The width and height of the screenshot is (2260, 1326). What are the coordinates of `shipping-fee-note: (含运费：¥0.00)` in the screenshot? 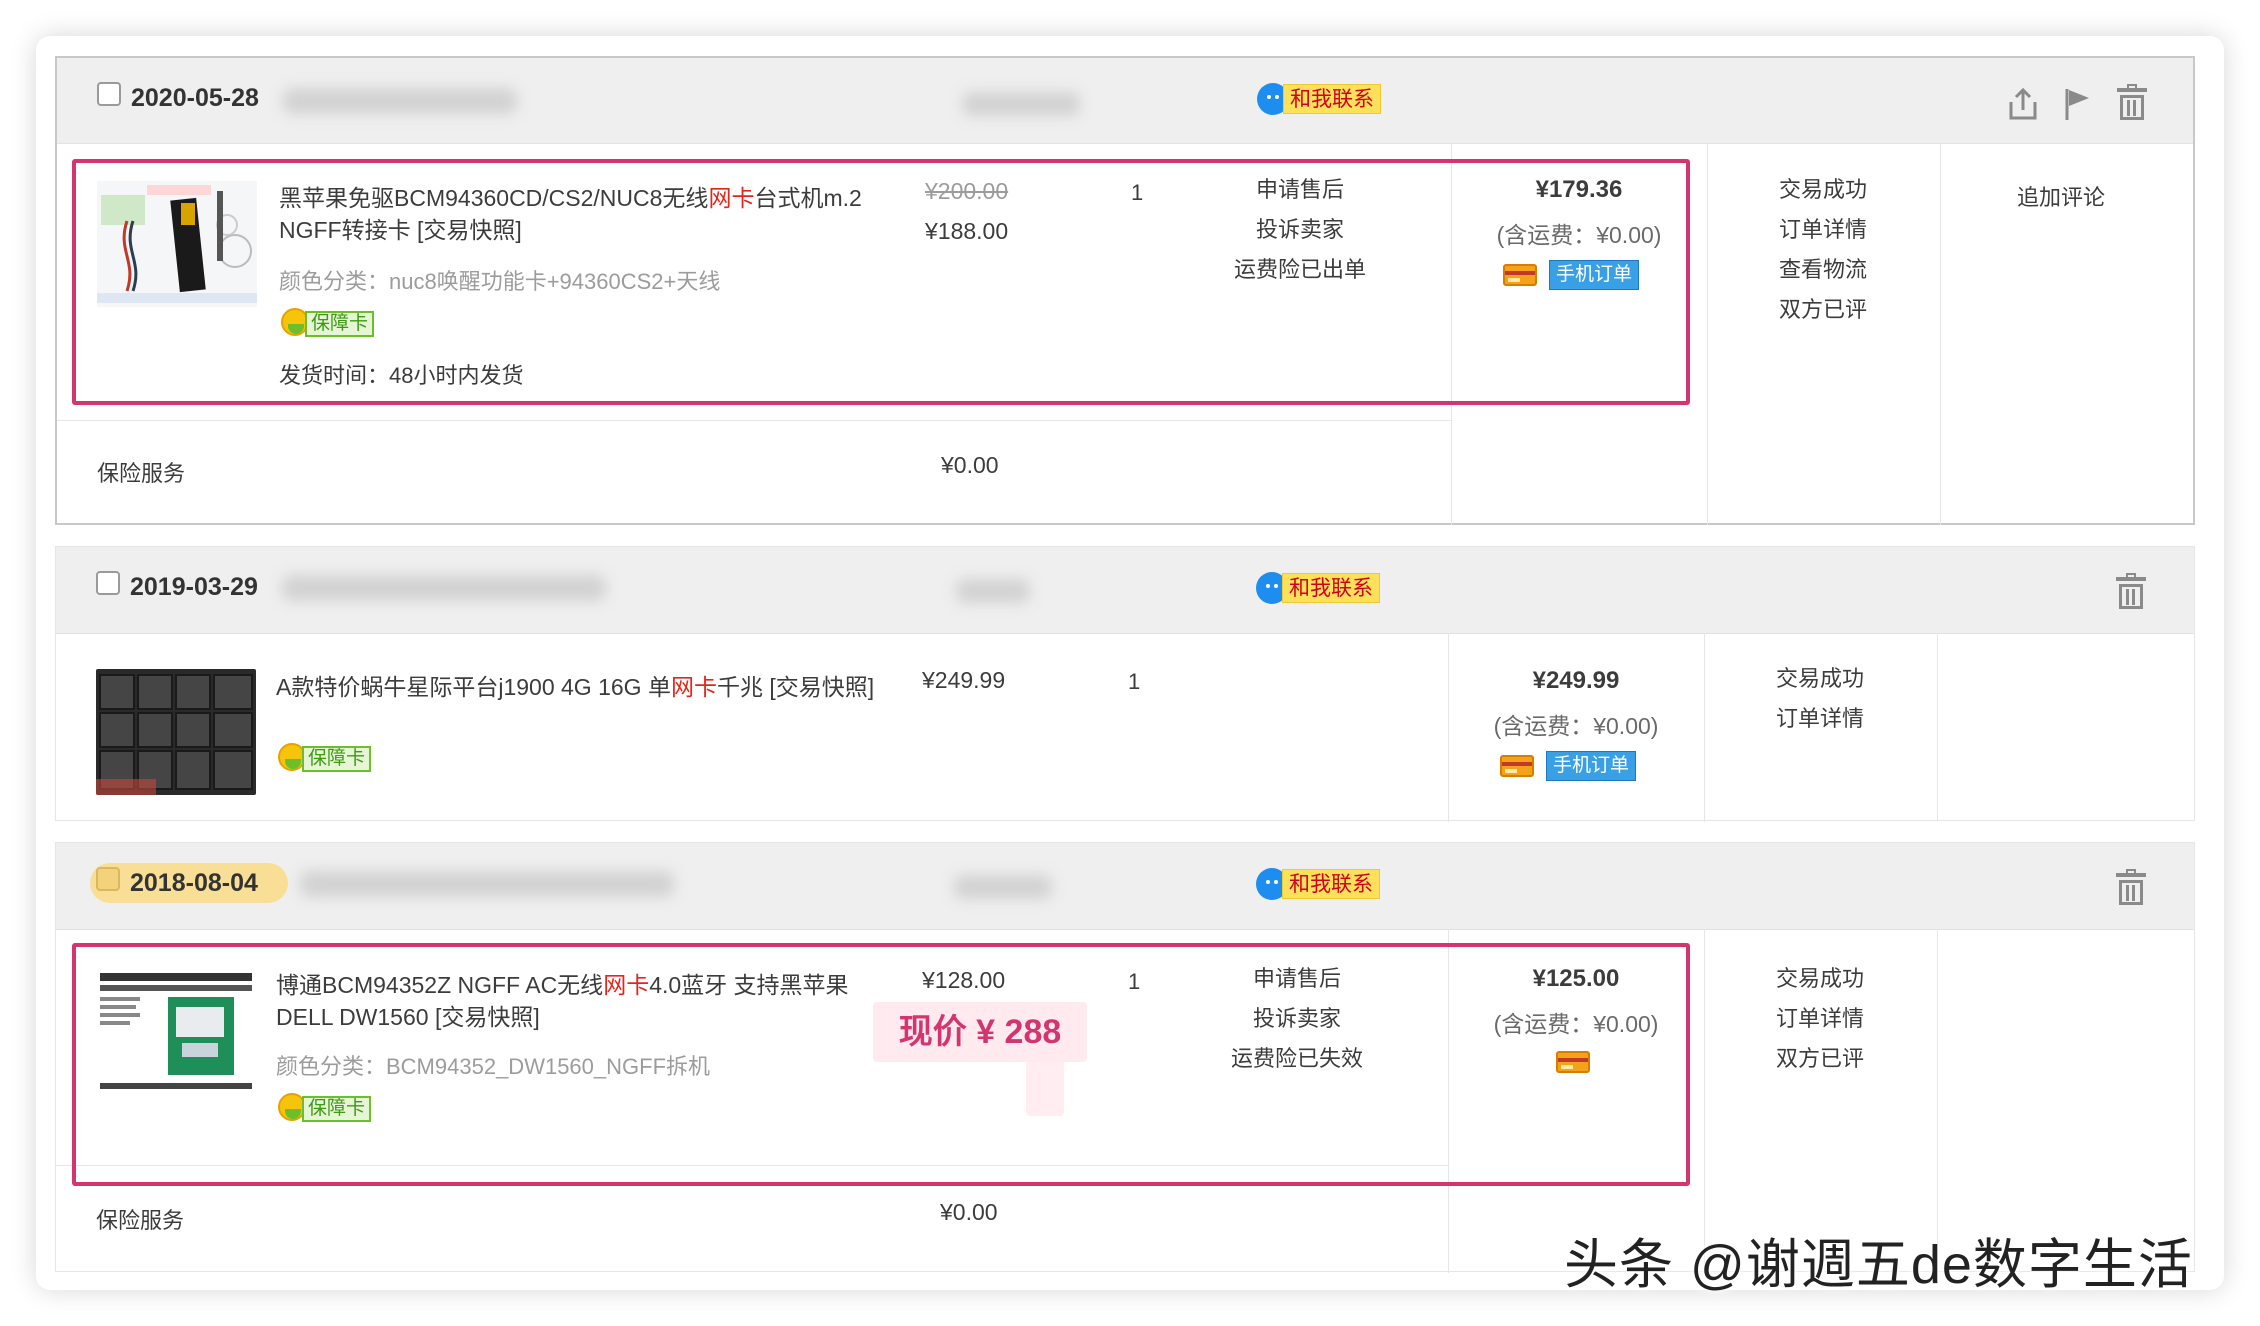 It's located at (1576, 726).